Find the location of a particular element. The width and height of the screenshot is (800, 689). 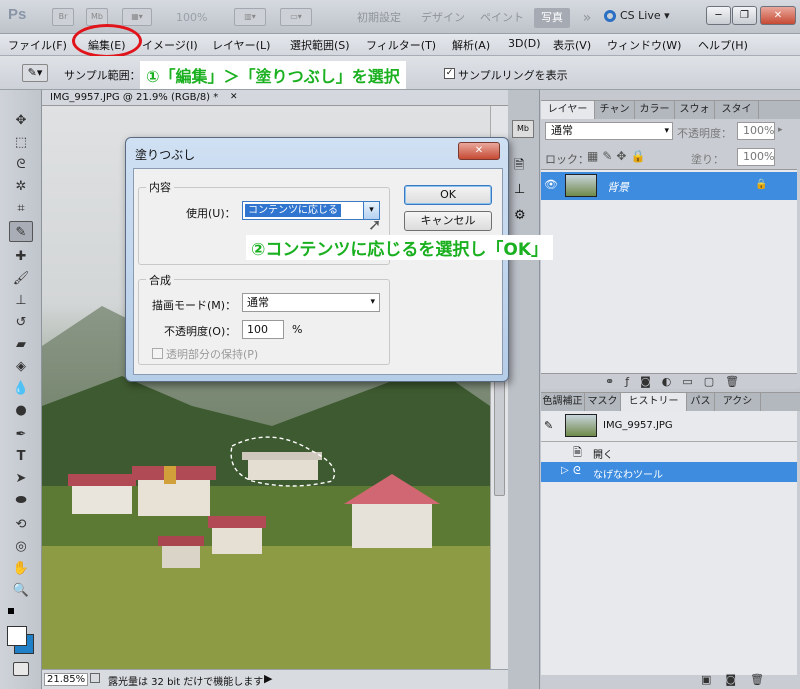

tab-swatches: スウォ is located at coordinates (695, 110).